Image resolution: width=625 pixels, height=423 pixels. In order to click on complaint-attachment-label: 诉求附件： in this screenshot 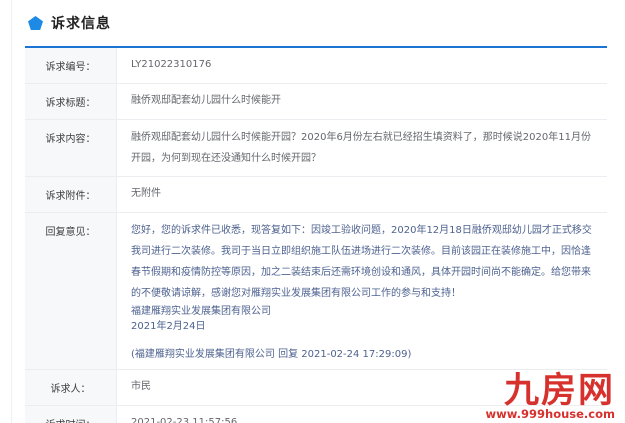, I will do `click(71, 194)`.